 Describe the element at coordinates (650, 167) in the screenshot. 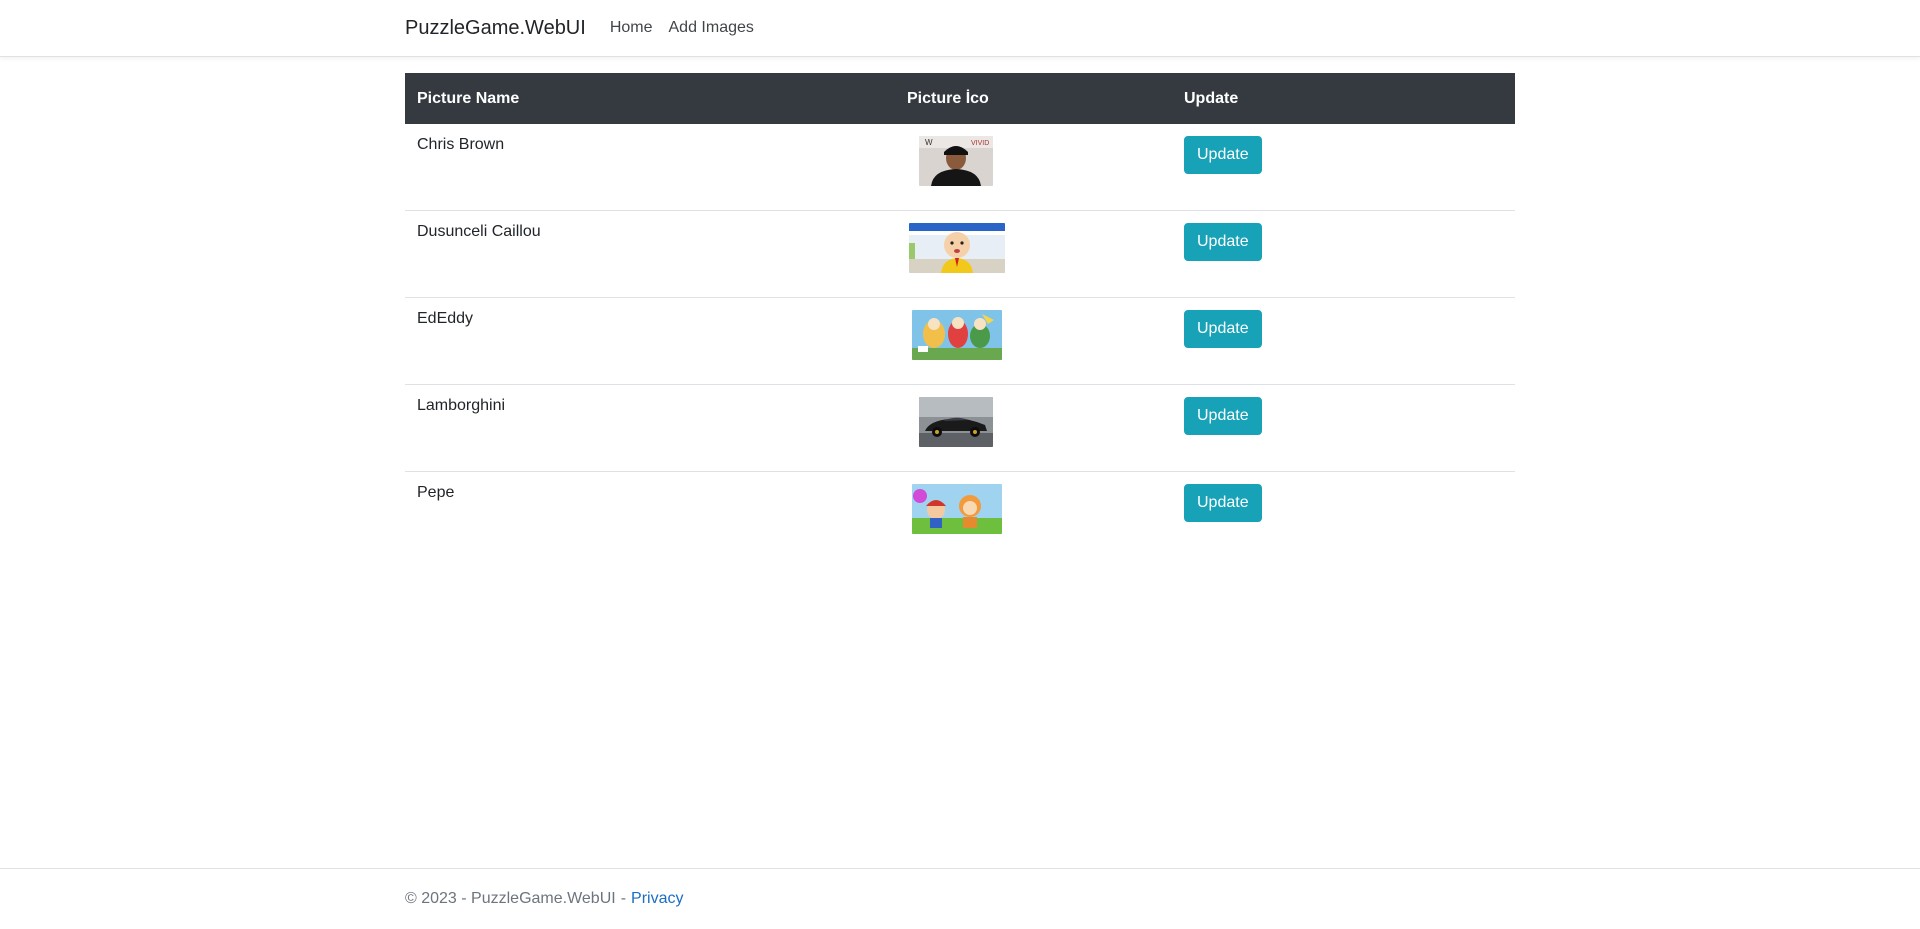

I see `picture-name-cell: Chris Brown` at that location.